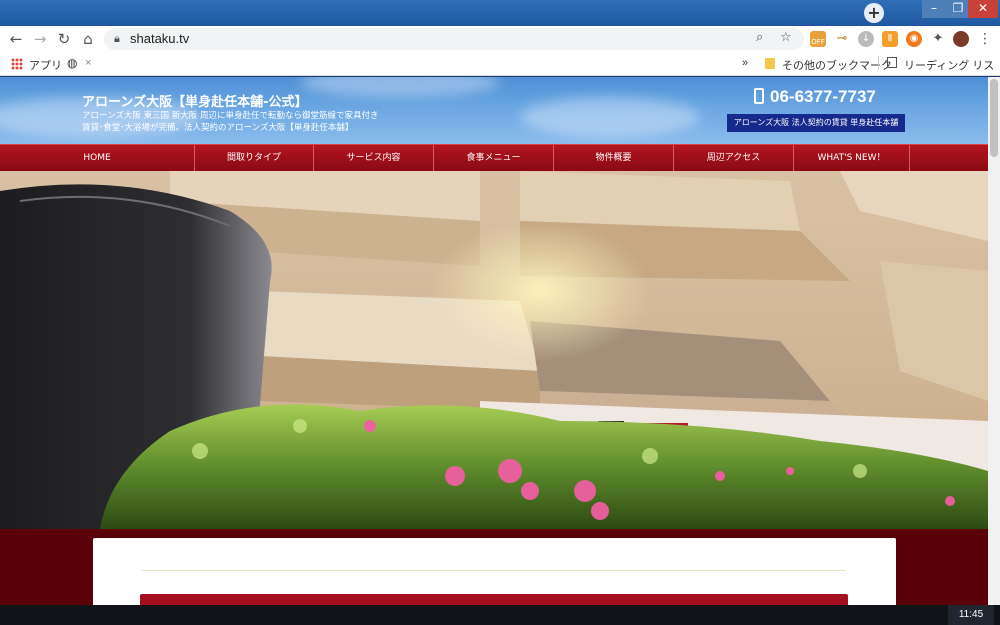  What do you see at coordinates (117, 38) in the screenshot?
I see `lock-icon: 🔒︎` at bounding box center [117, 38].